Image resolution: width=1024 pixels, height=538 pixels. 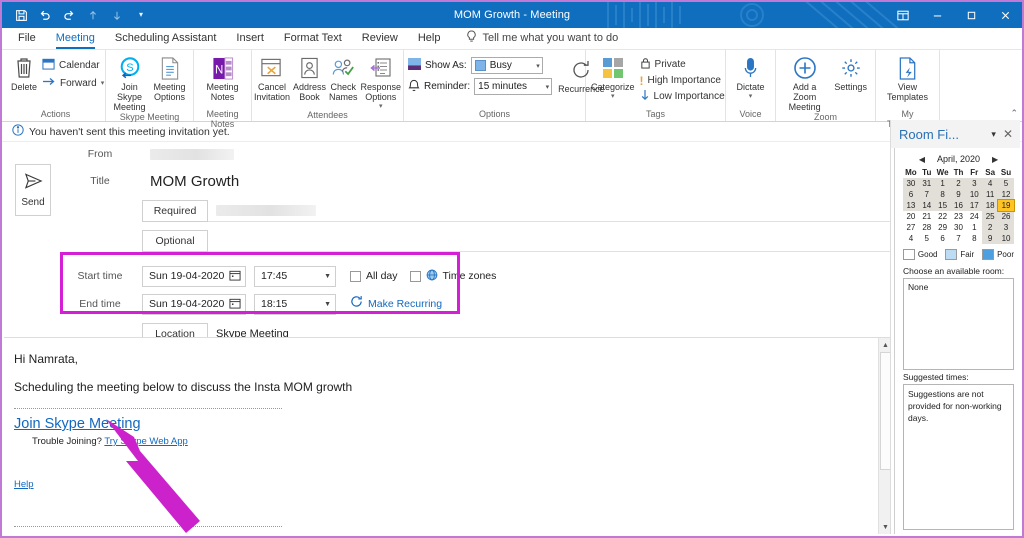 What do you see at coordinates (958, 183) in the screenshot?
I see `calendar-day-2: 2` at bounding box center [958, 183].